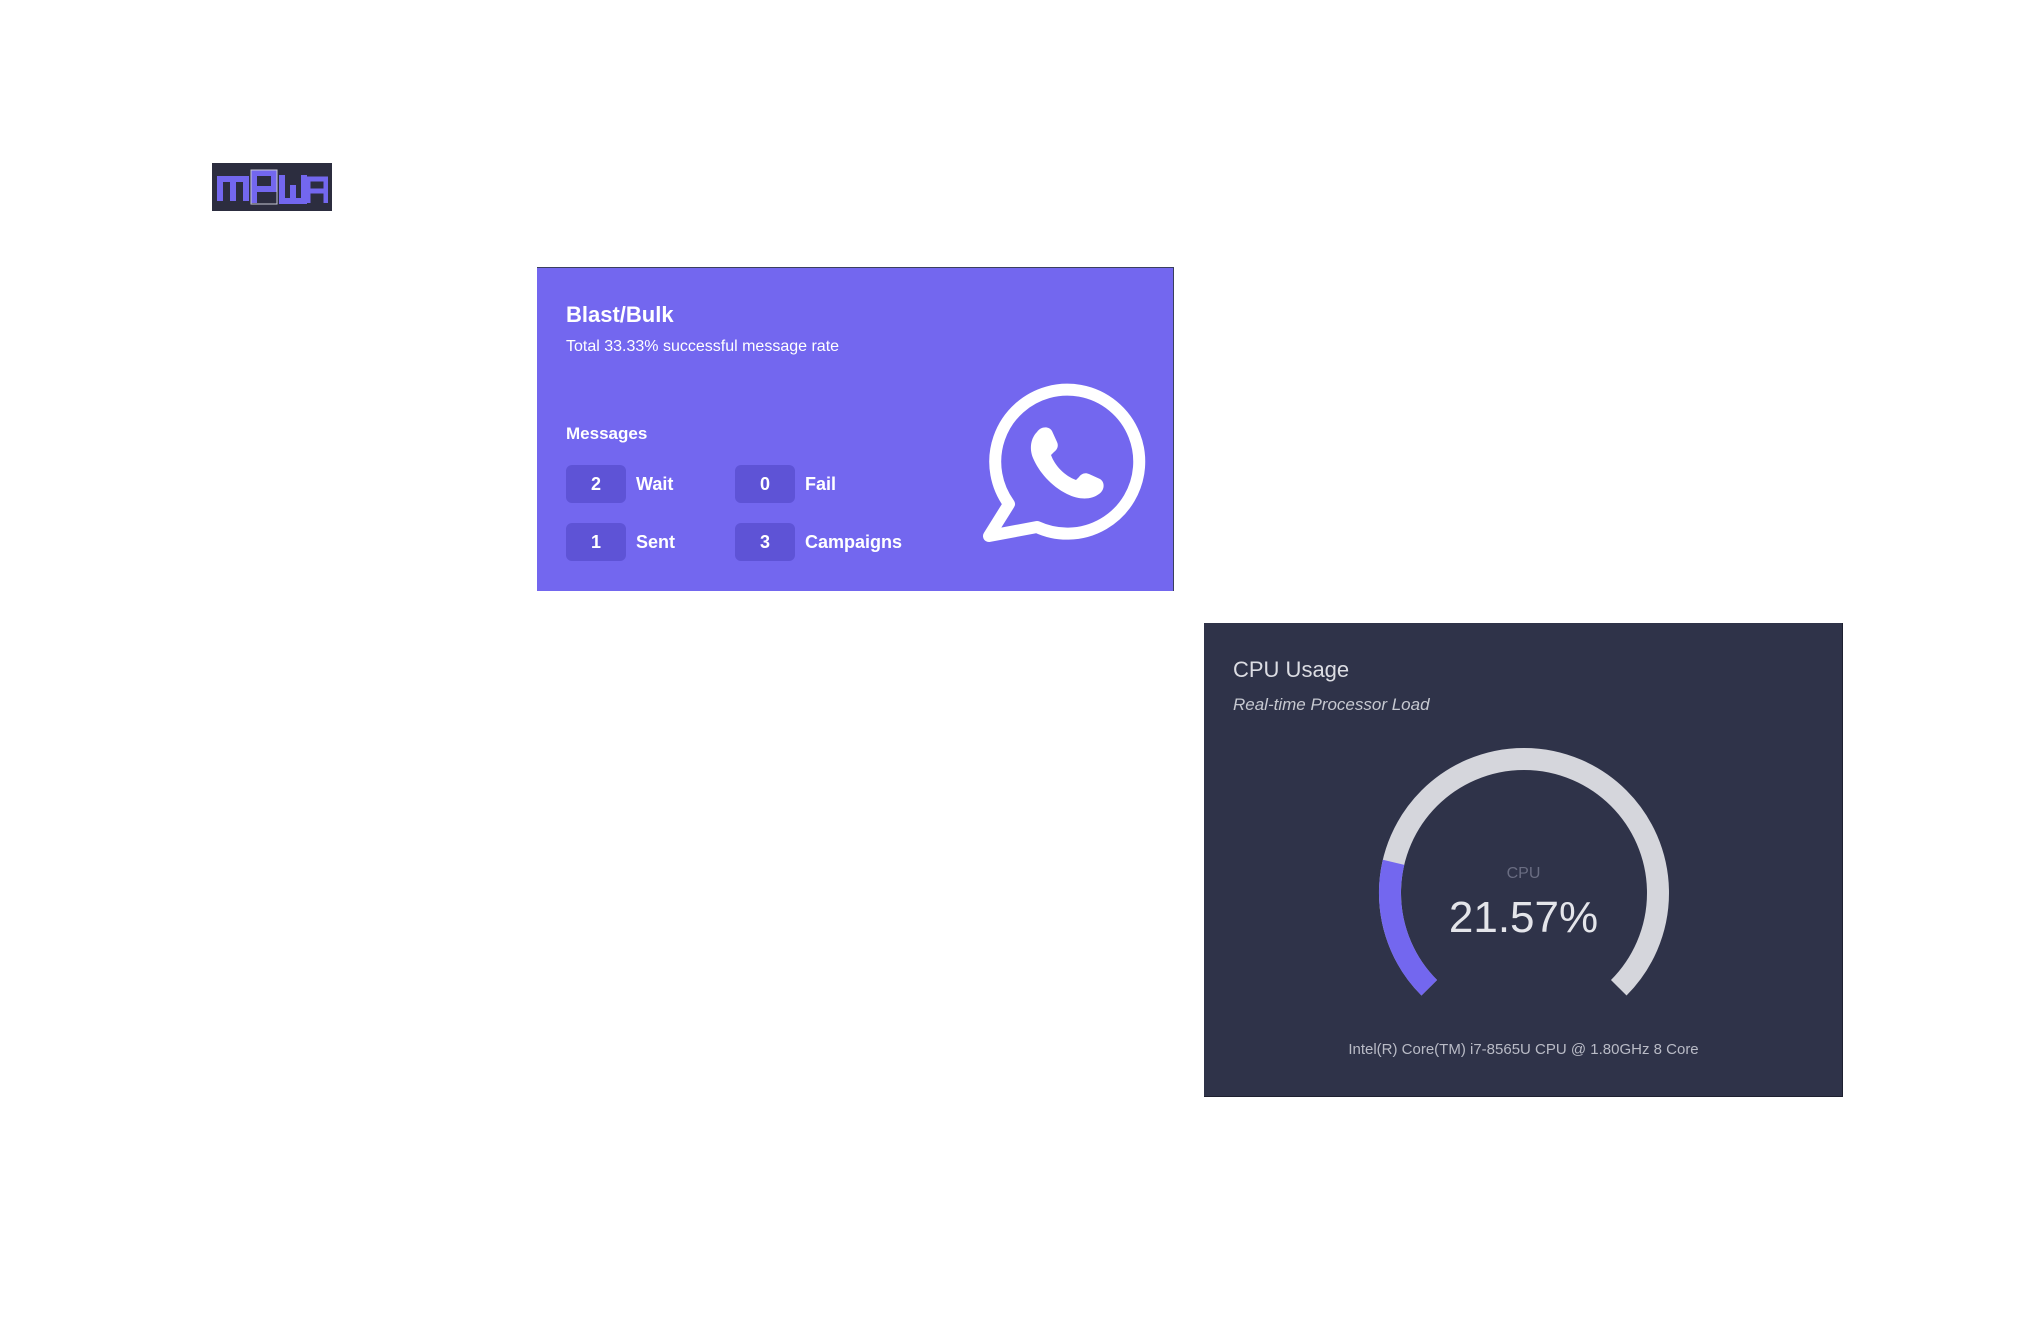 The height and width of the screenshot is (1343, 2040). I want to click on gauge-label: CPU, so click(1523, 873).